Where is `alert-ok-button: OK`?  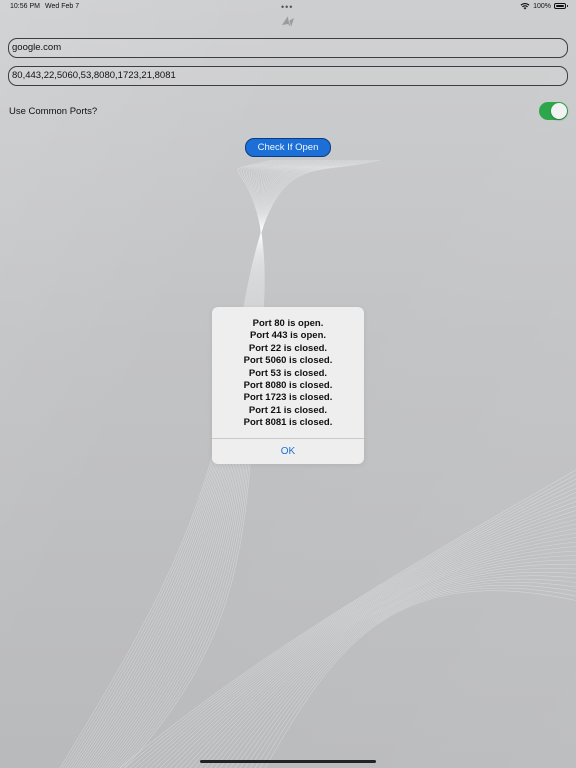 alert-ok-button: OK is located at coordinates (288, 451).